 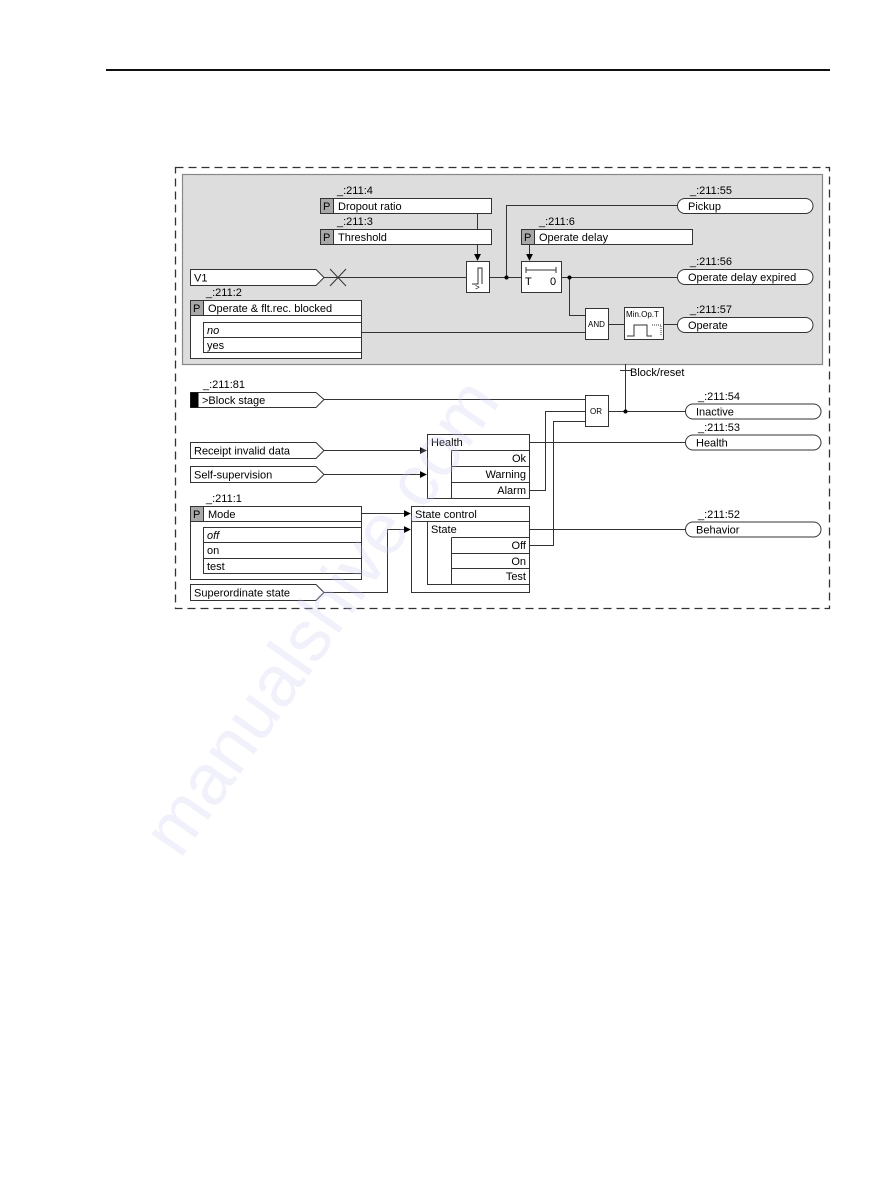 I want to click on state-row-off: Off, so click(x=519, y=546).